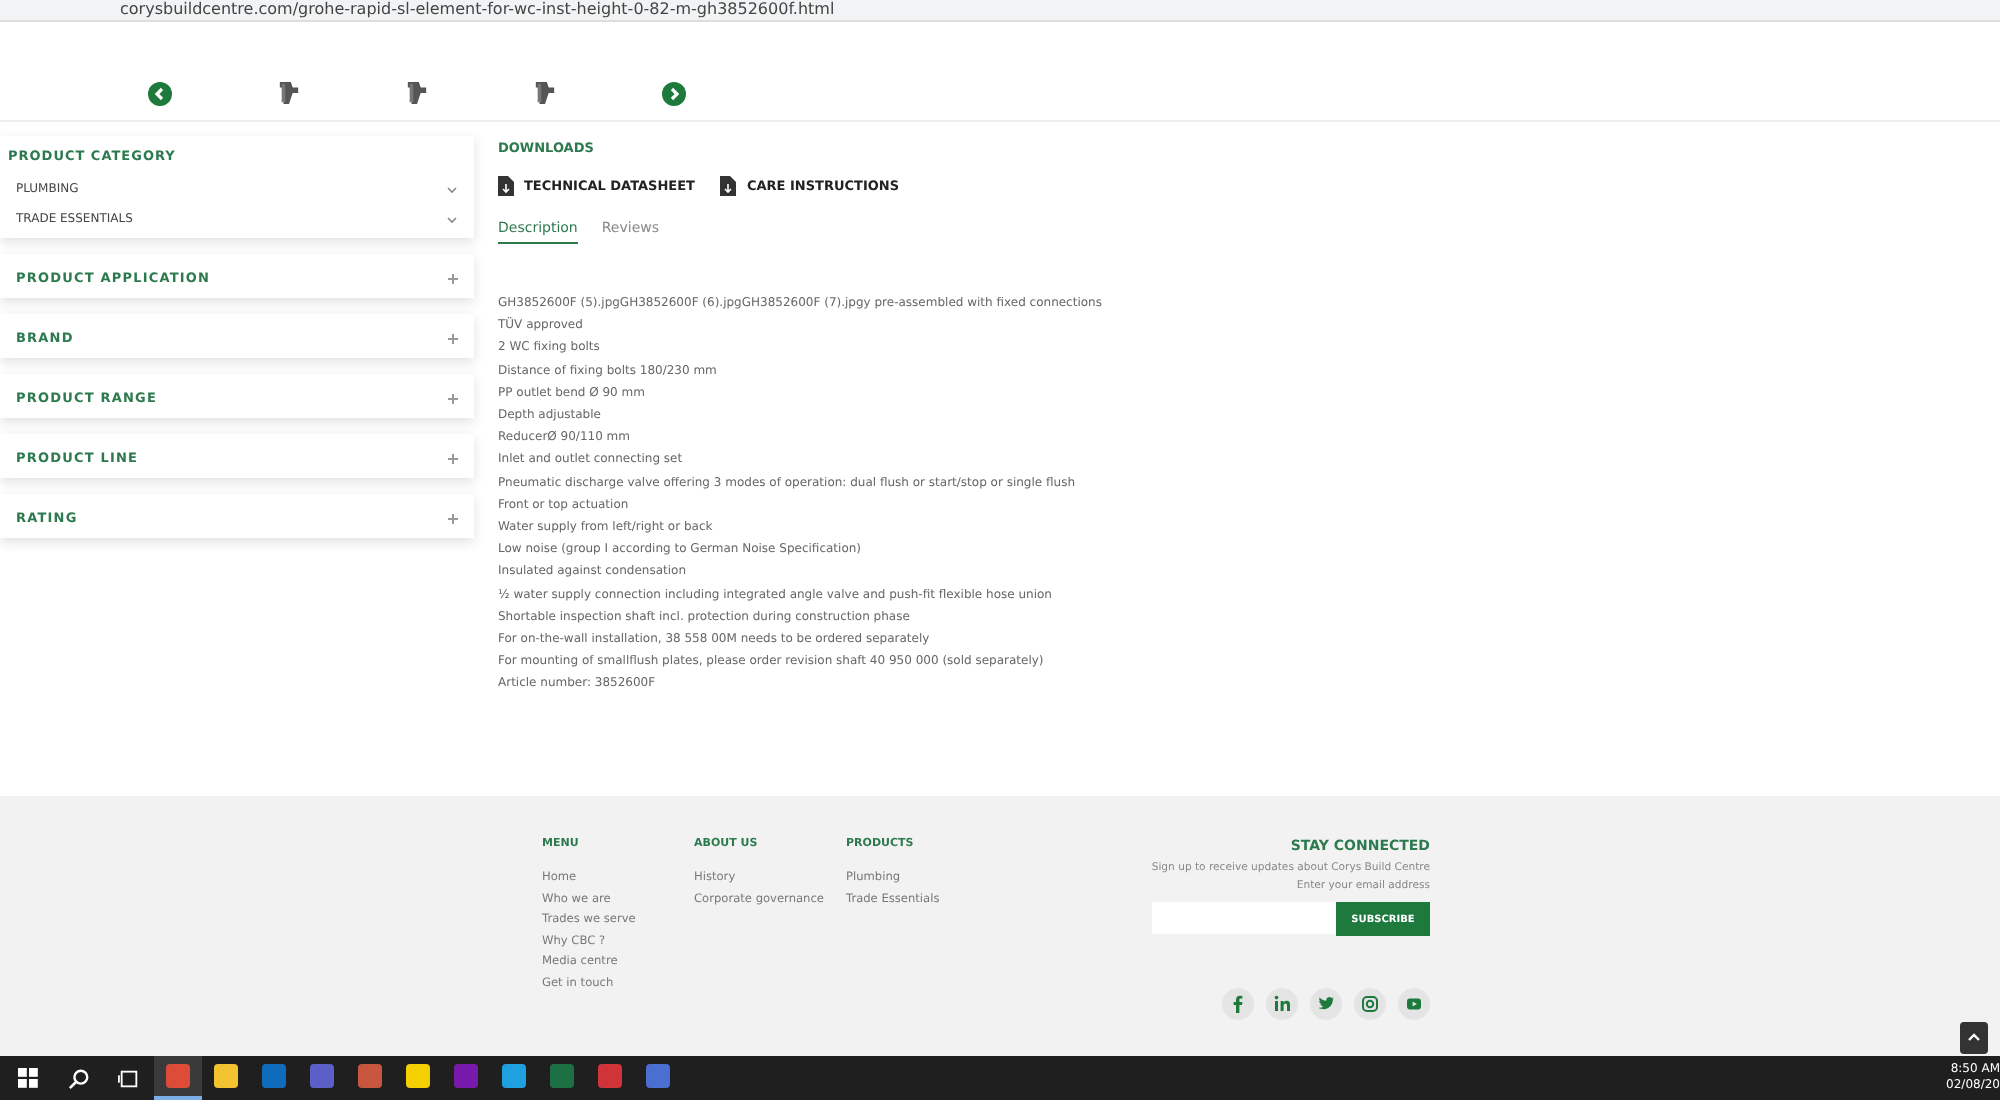 The height and width of the screenshot is (1100, 2000). I want to click on scroll-to-top-button, so click(1974, 1038).